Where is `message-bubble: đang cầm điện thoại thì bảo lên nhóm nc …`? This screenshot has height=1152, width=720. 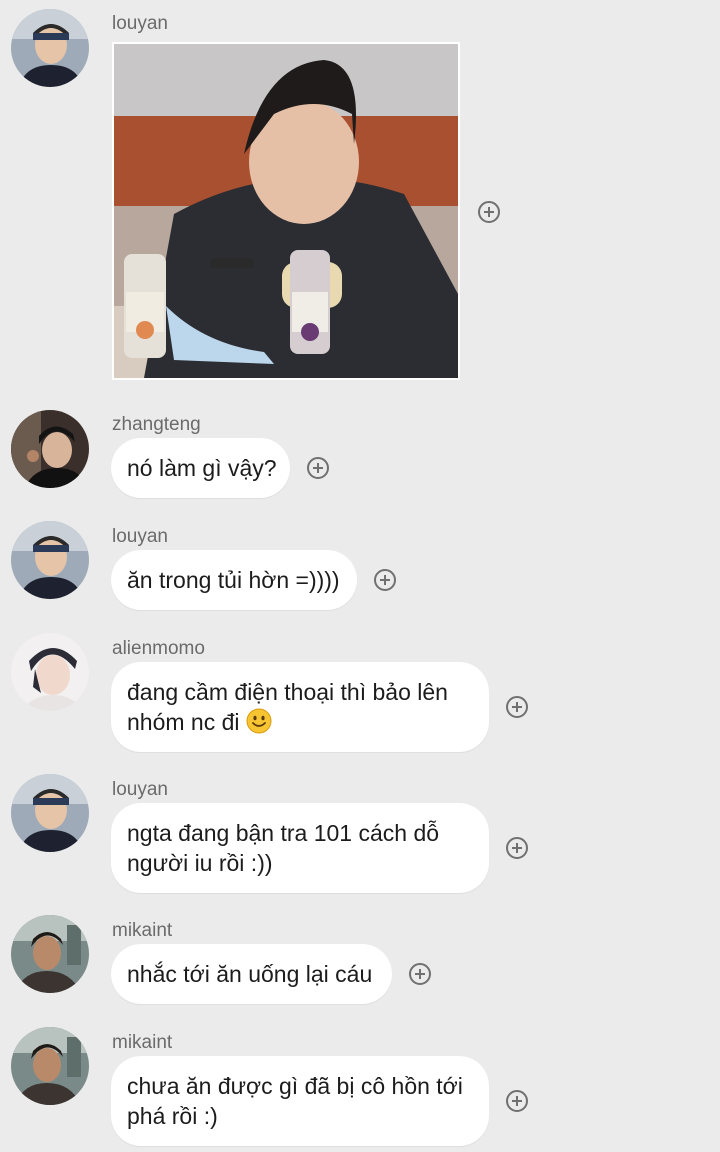
message-bubble: đang cầm điện thoại thì bảo lên nhóm nc … is located at coordinates (300, 707).